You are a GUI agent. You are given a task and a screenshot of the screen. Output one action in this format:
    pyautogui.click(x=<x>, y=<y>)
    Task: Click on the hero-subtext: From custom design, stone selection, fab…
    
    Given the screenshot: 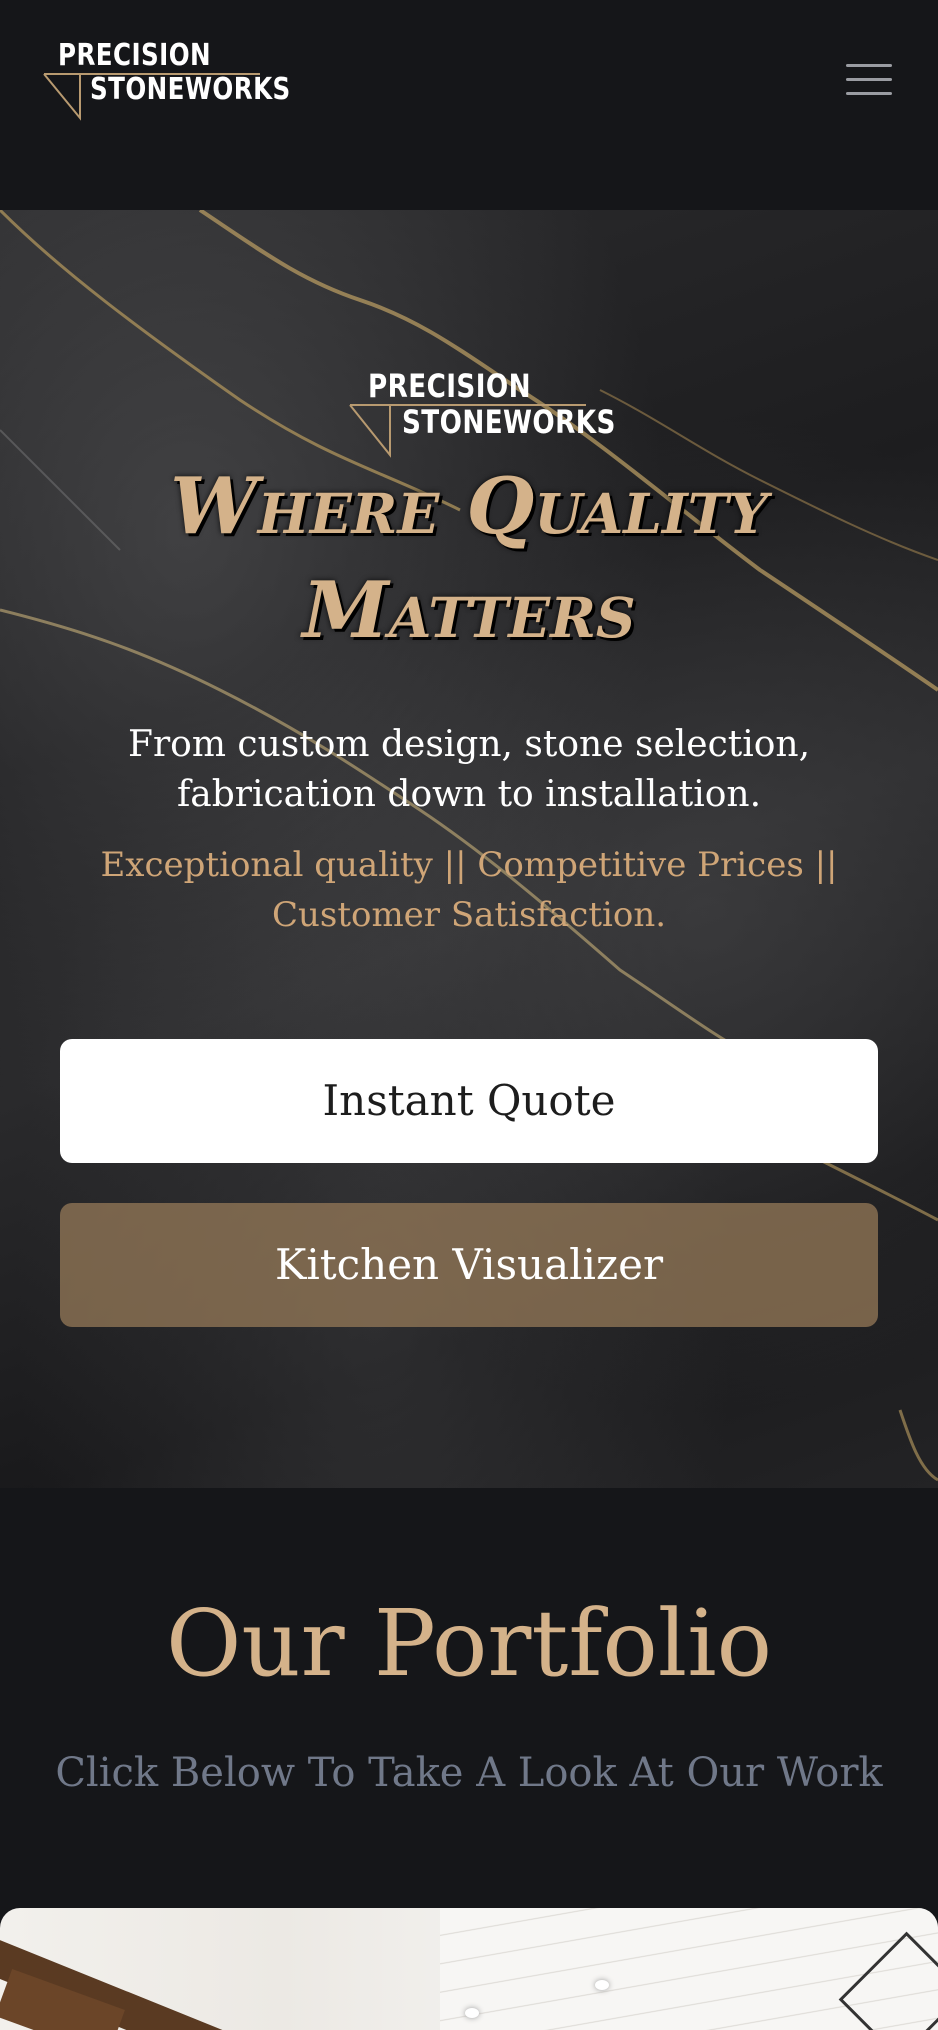 What is the action you would take?
    pyautogui.click(x=469, y=769)
    